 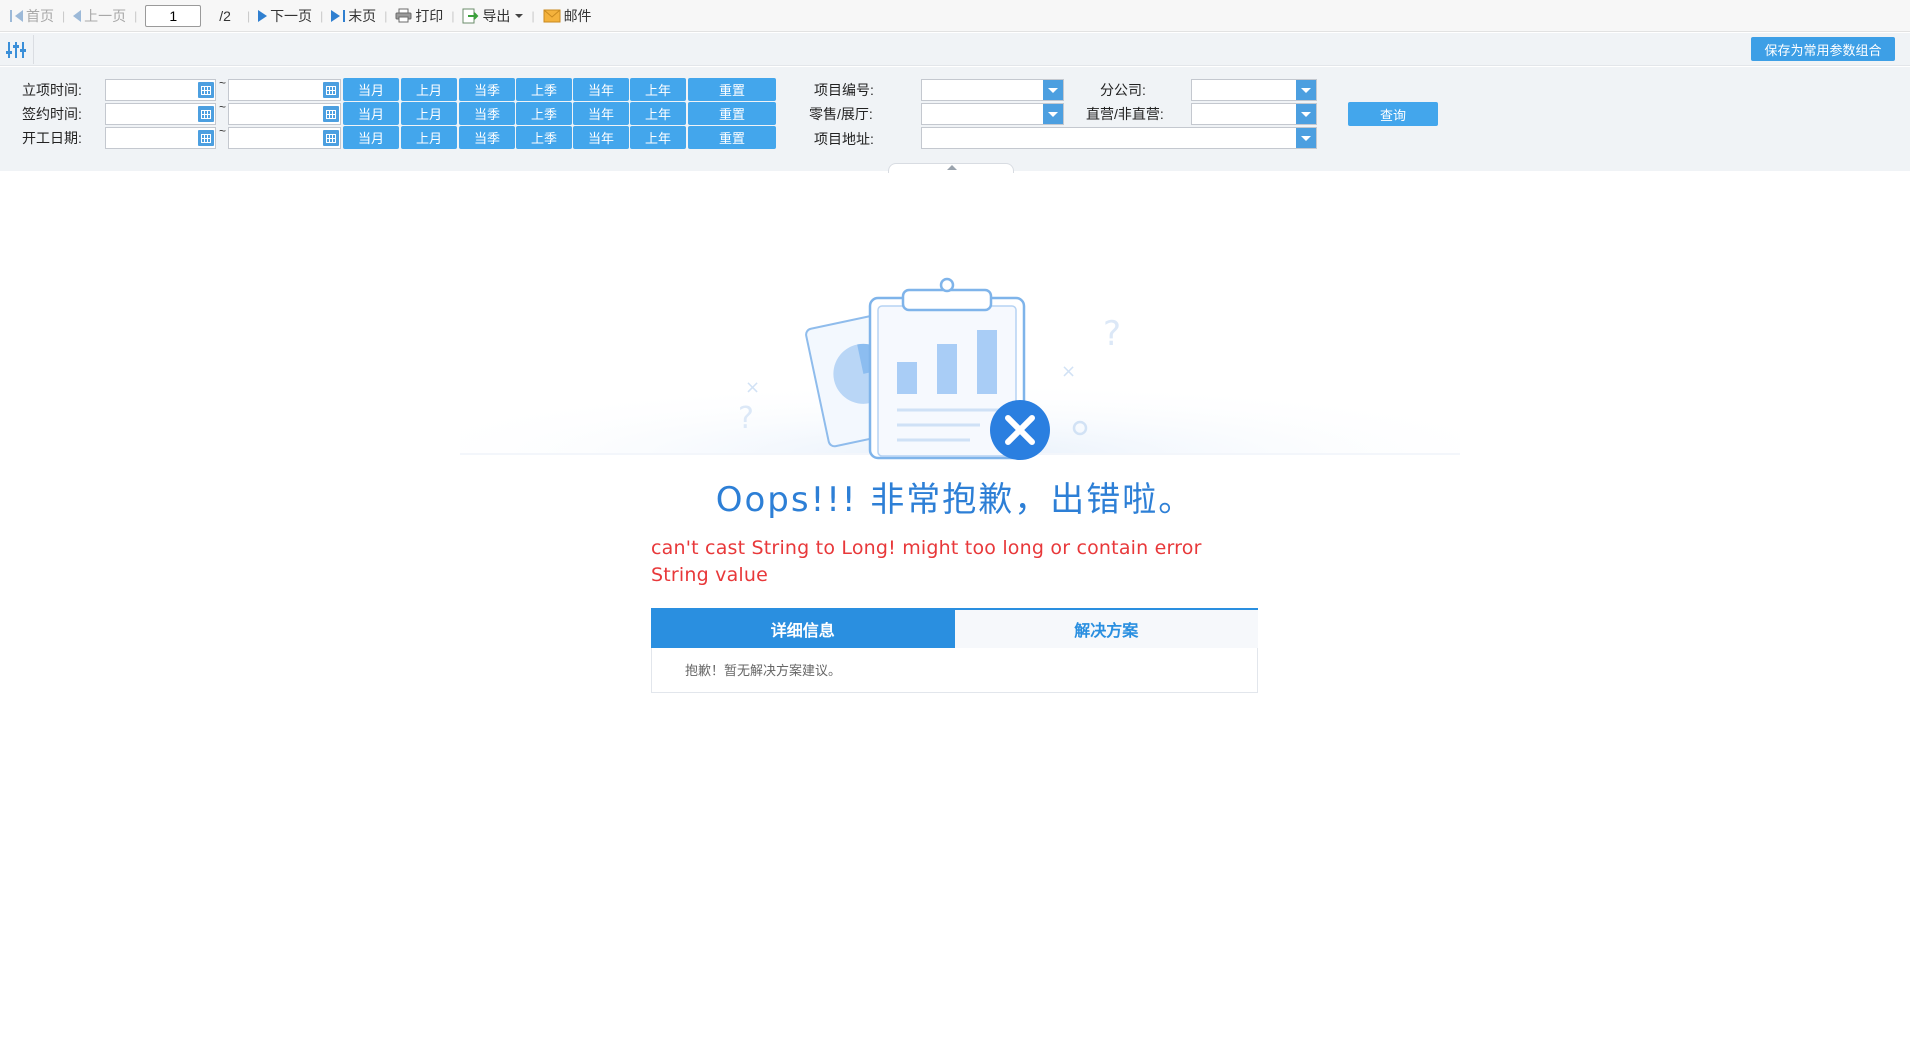 I want to click on project-this-month-button: 当月, so click(x=371, y=89).